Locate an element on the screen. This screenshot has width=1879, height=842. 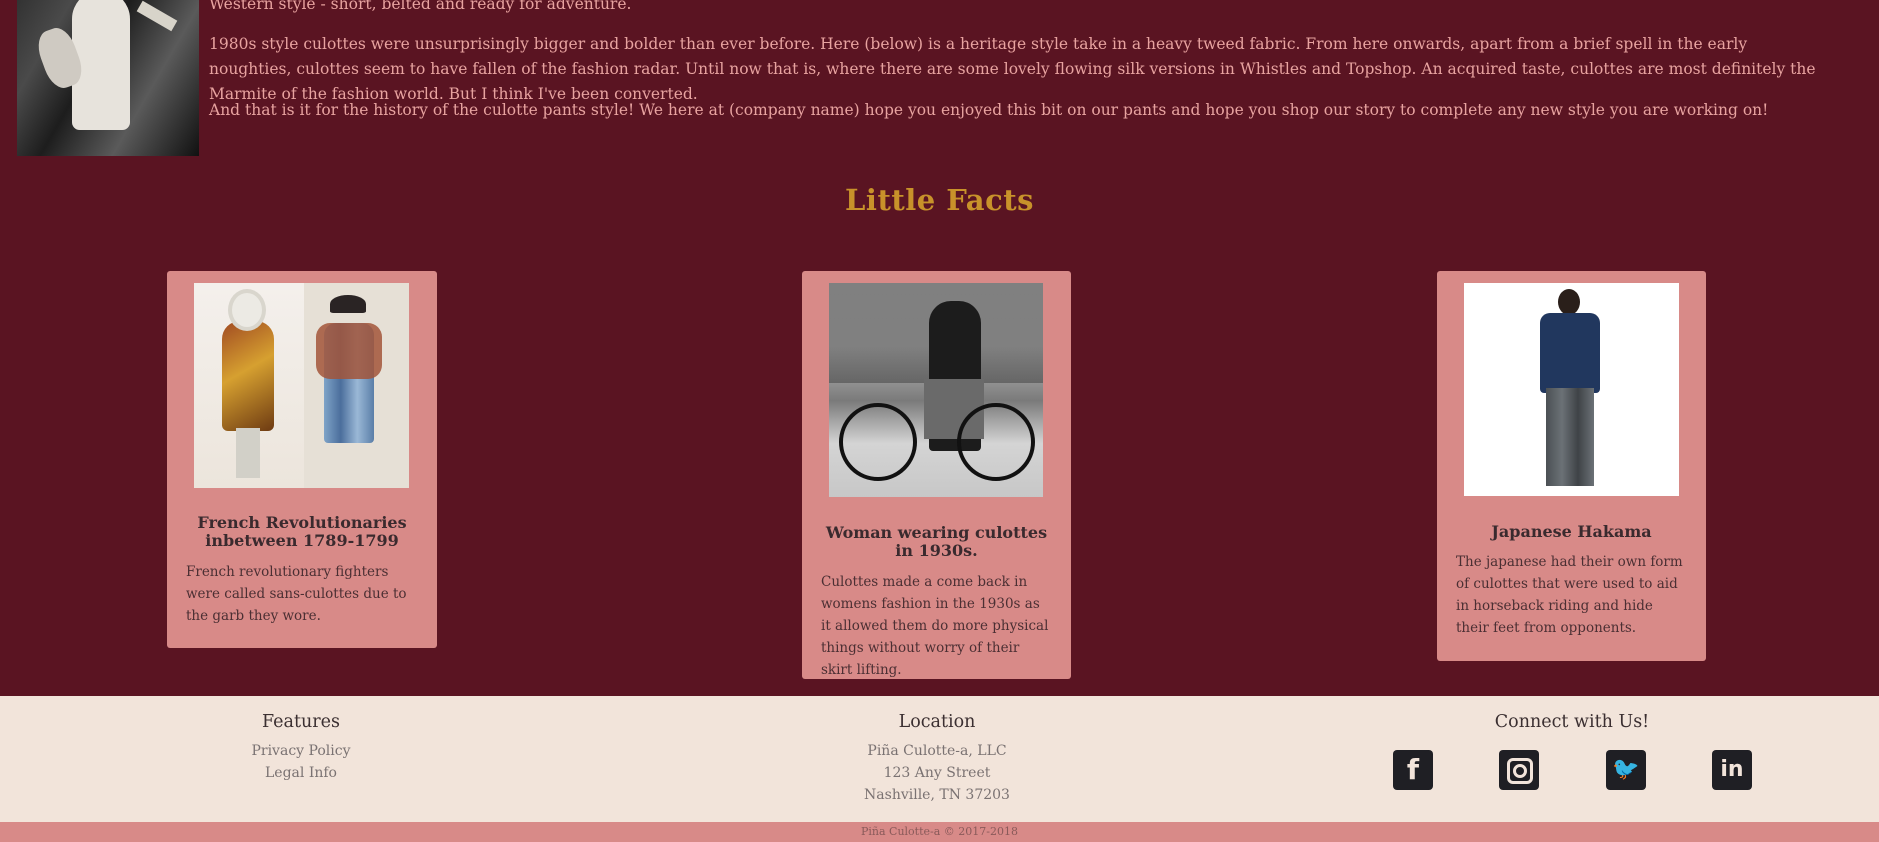
figure-kimono is located at coordinates (1570, 353).